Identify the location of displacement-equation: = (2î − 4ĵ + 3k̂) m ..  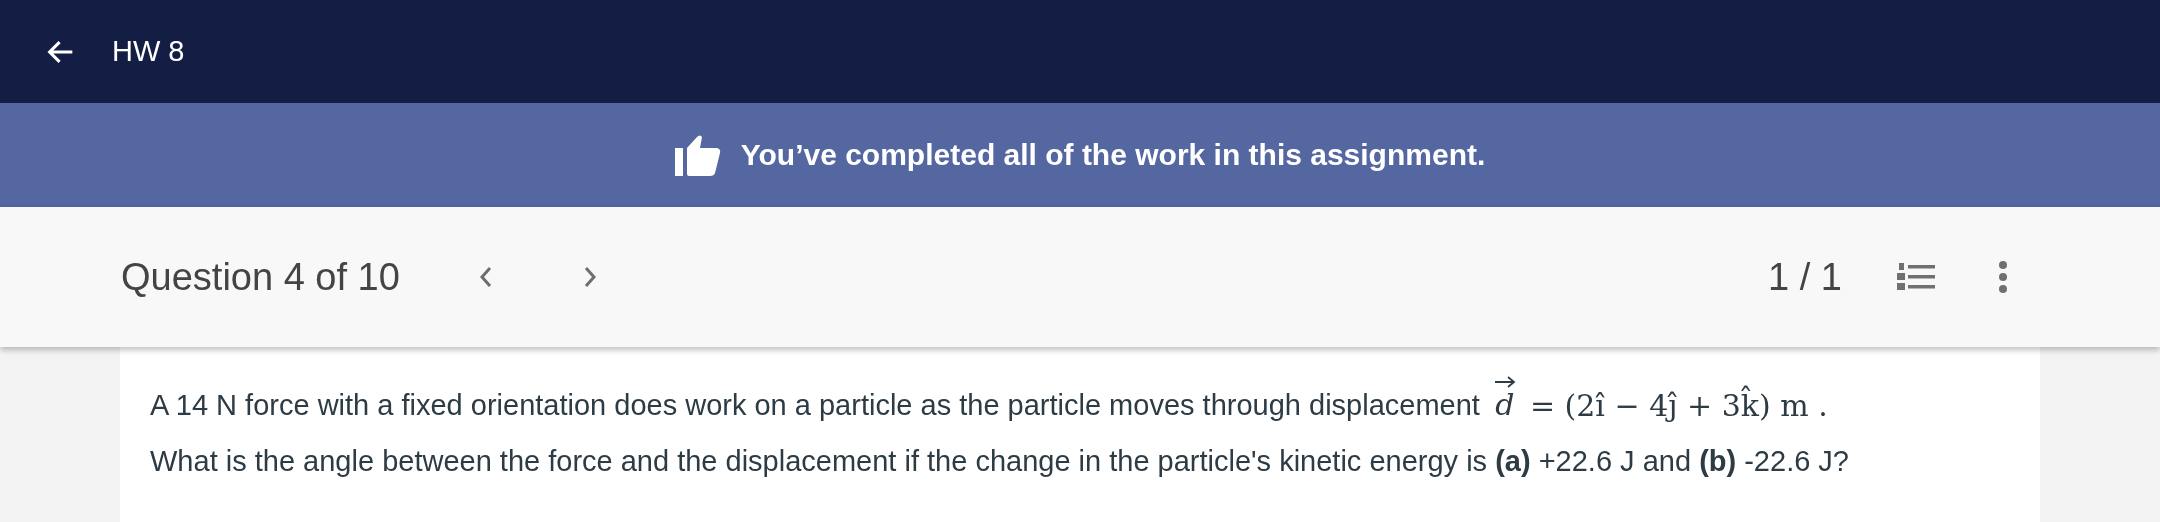
(1678, 405).